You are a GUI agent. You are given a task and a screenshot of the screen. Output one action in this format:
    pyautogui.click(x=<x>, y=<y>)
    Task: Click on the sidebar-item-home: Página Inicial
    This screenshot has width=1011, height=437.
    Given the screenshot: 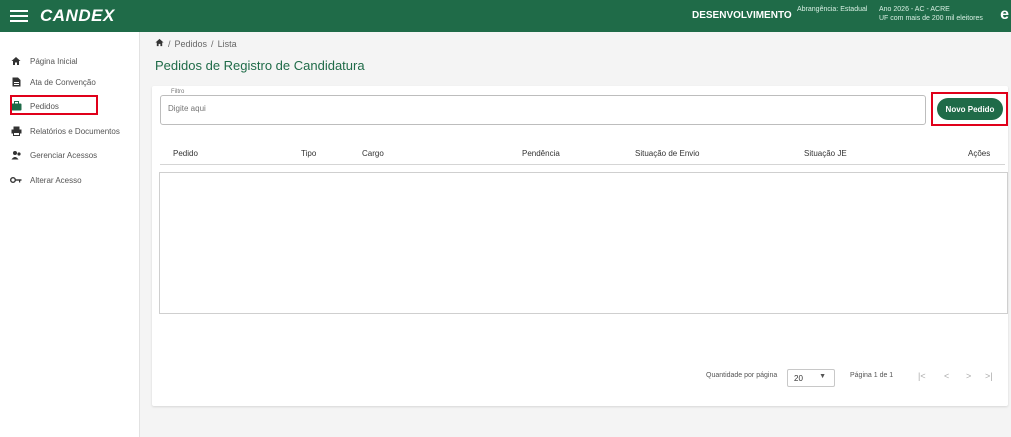 What is the action you would take?
    pyautogui.click(x=44, y=61)
    